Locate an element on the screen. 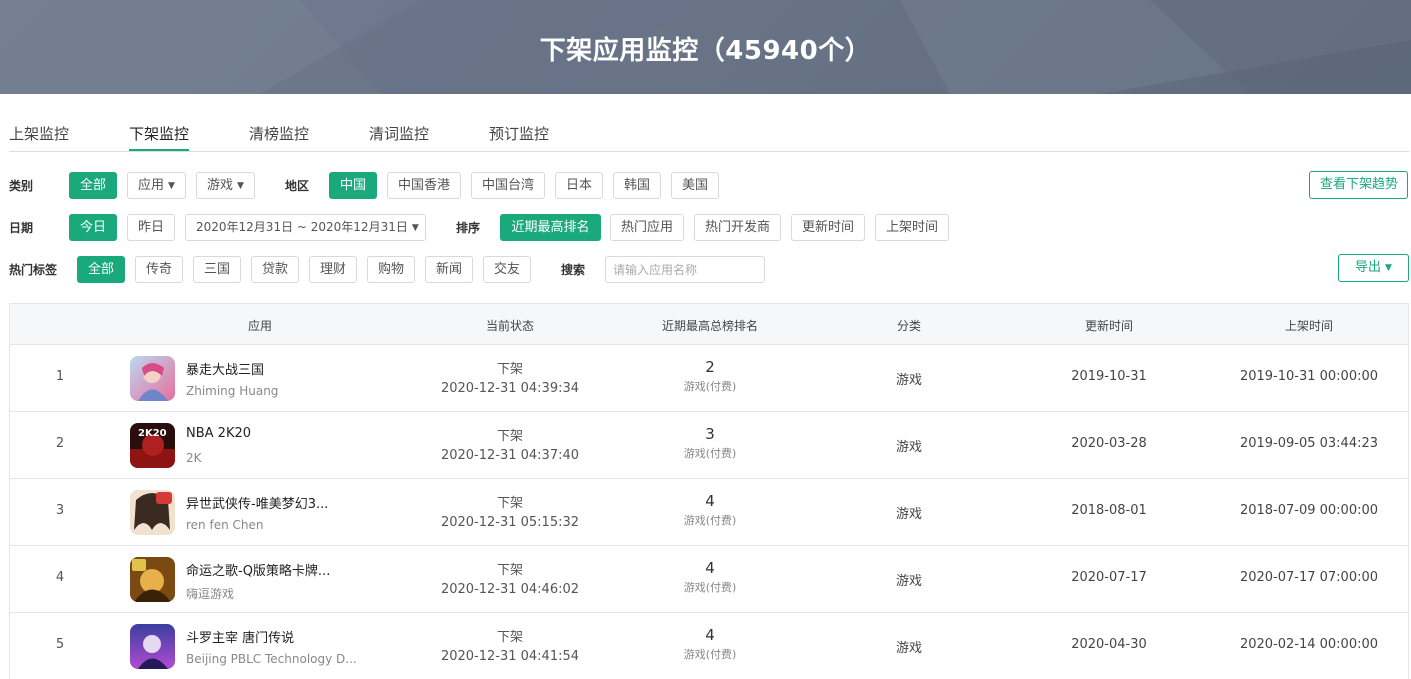 The height and width of the screenshot is (679, 1411). region-hk-button: 中国香港 is located at coordinates (424, 185).